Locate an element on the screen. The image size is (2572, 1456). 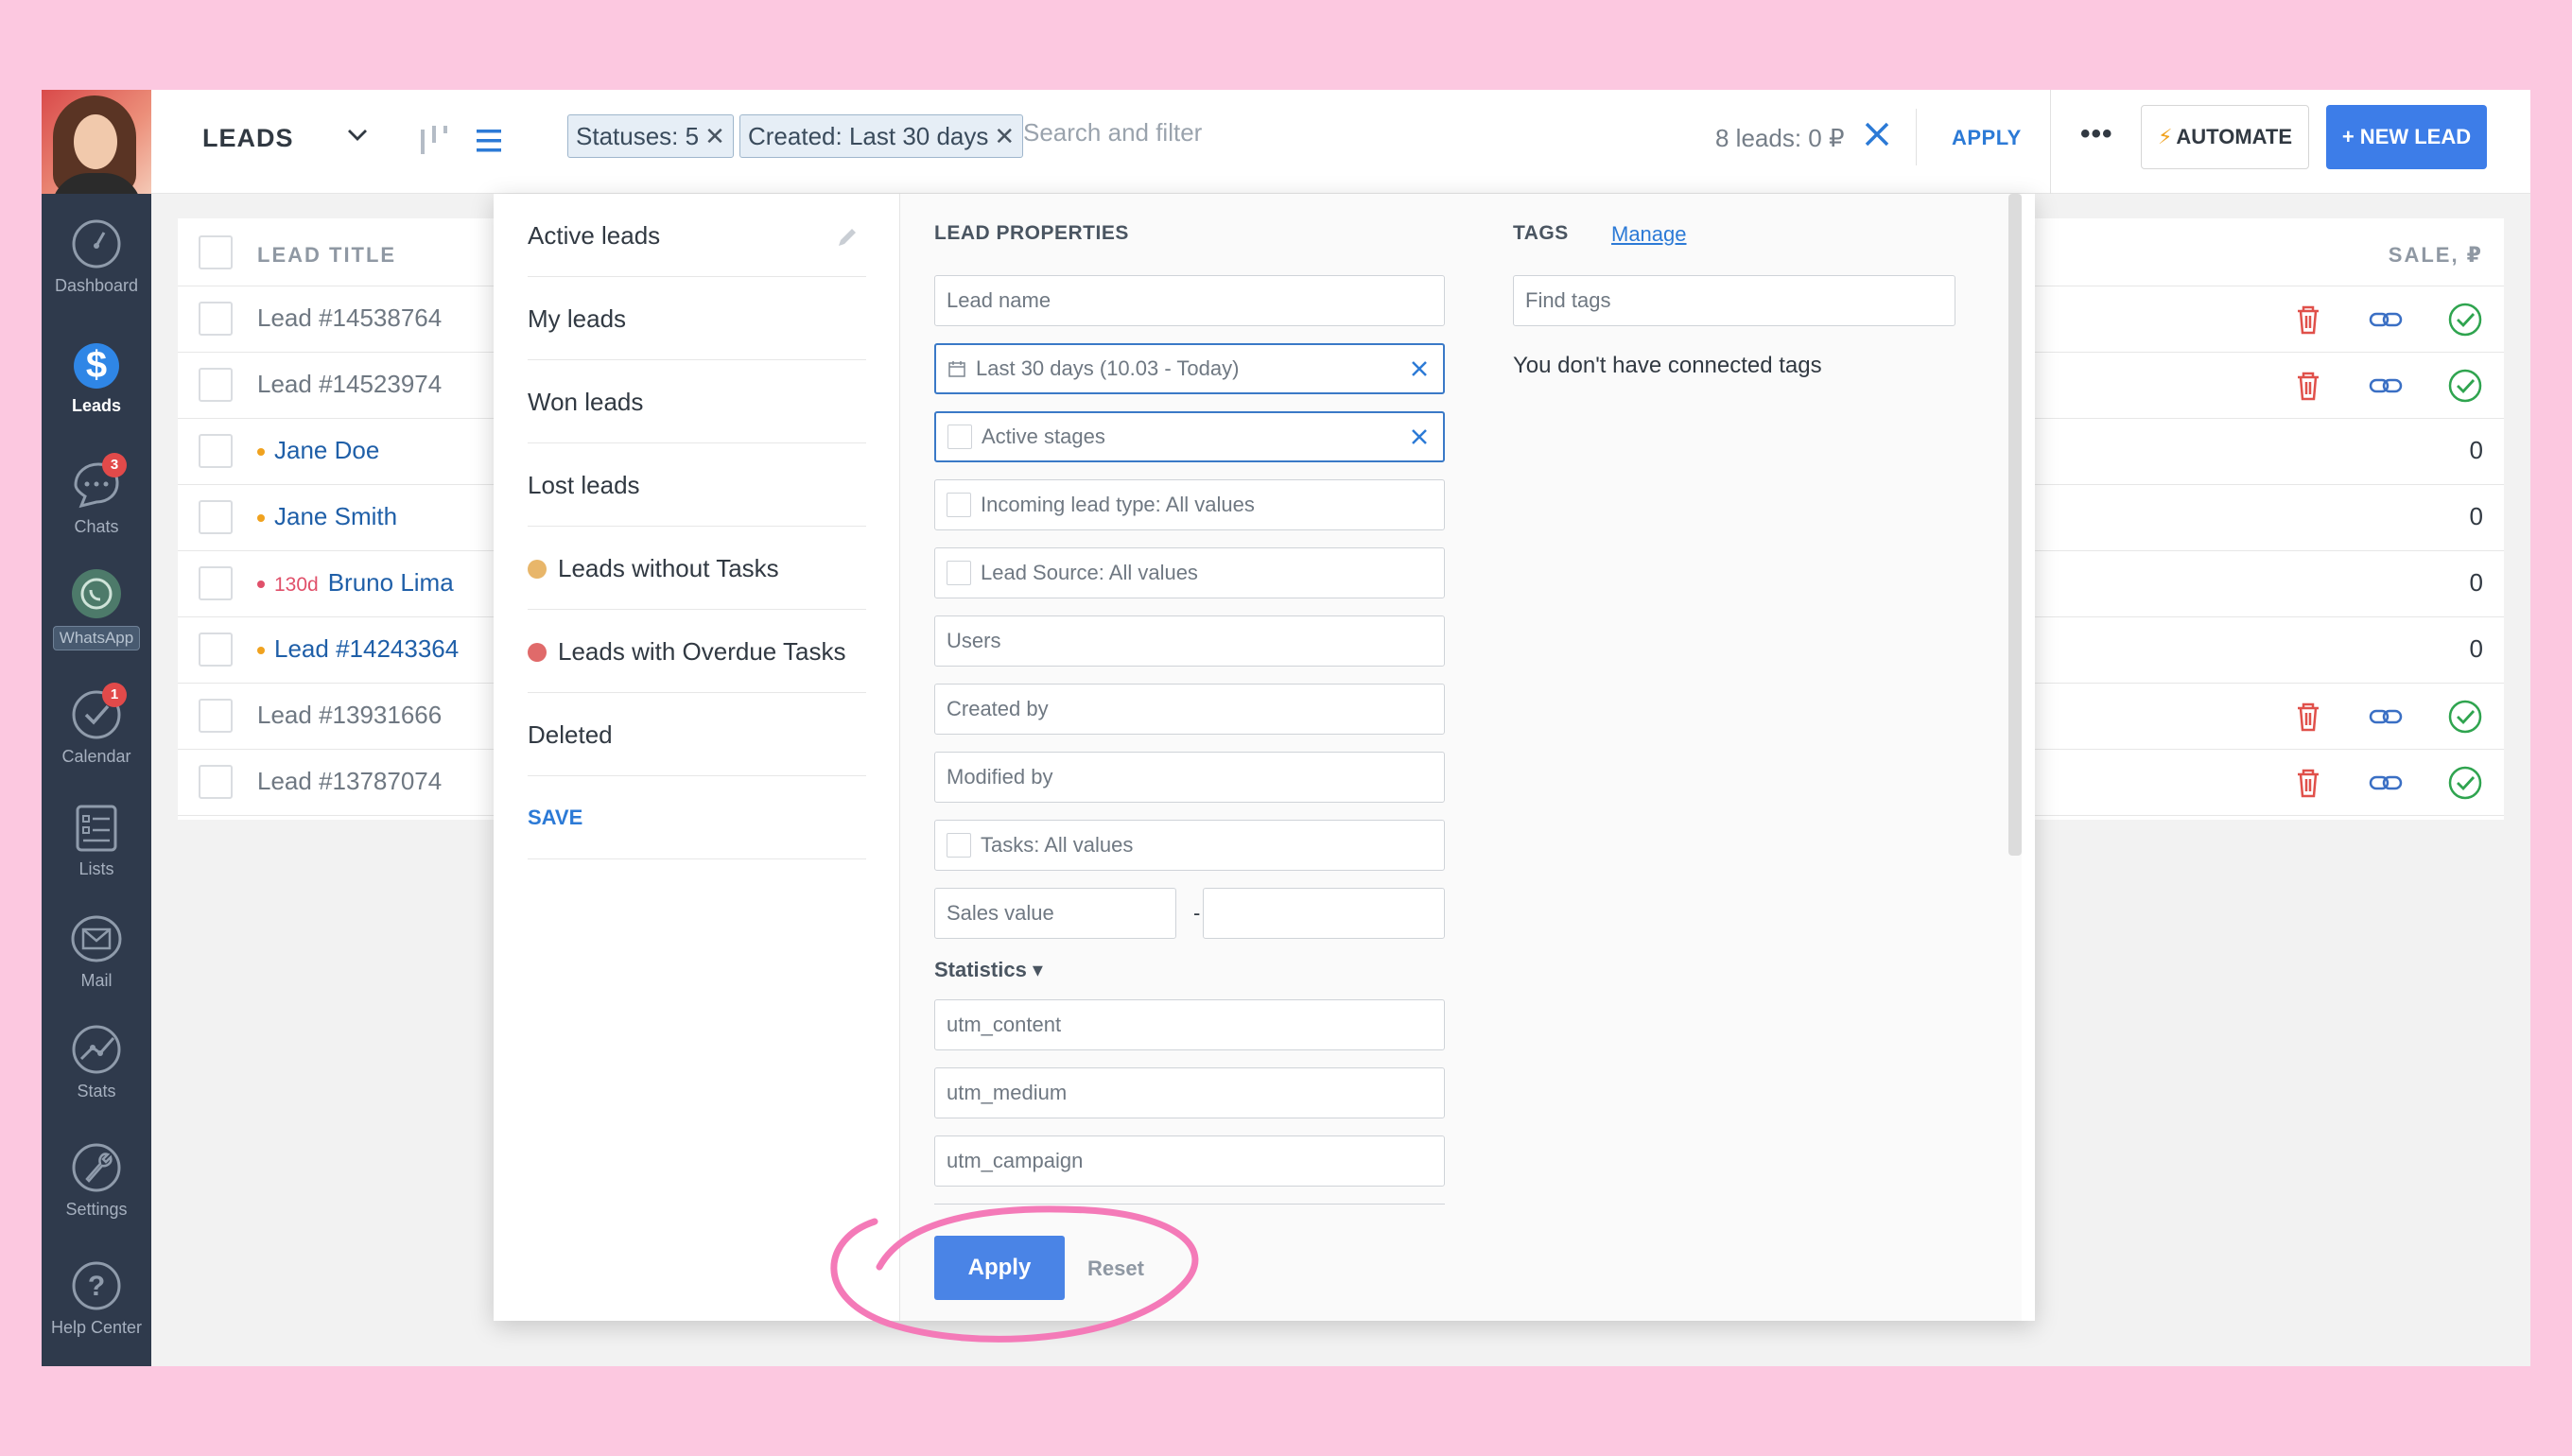
search-input: Search and filter is located at coordinates (1112, 132).